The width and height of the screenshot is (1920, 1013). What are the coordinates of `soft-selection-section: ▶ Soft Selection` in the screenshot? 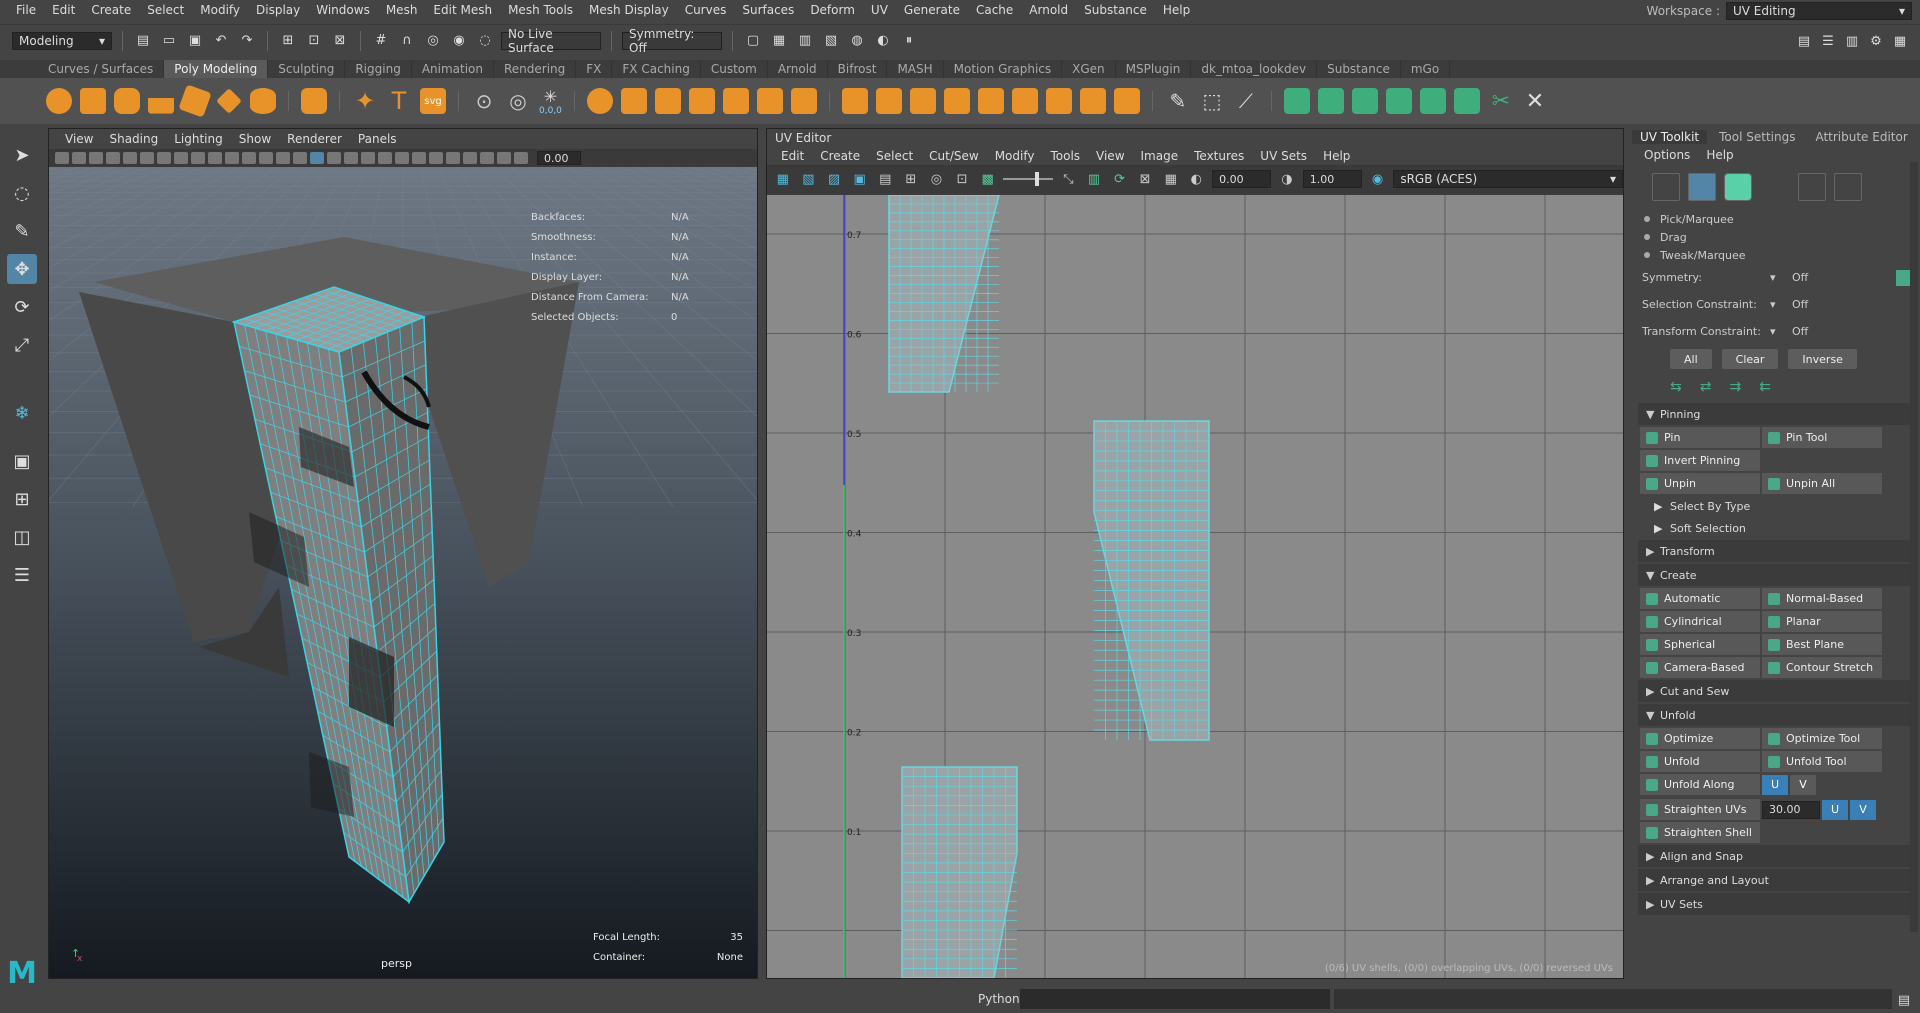 It's located at (1780, 528).